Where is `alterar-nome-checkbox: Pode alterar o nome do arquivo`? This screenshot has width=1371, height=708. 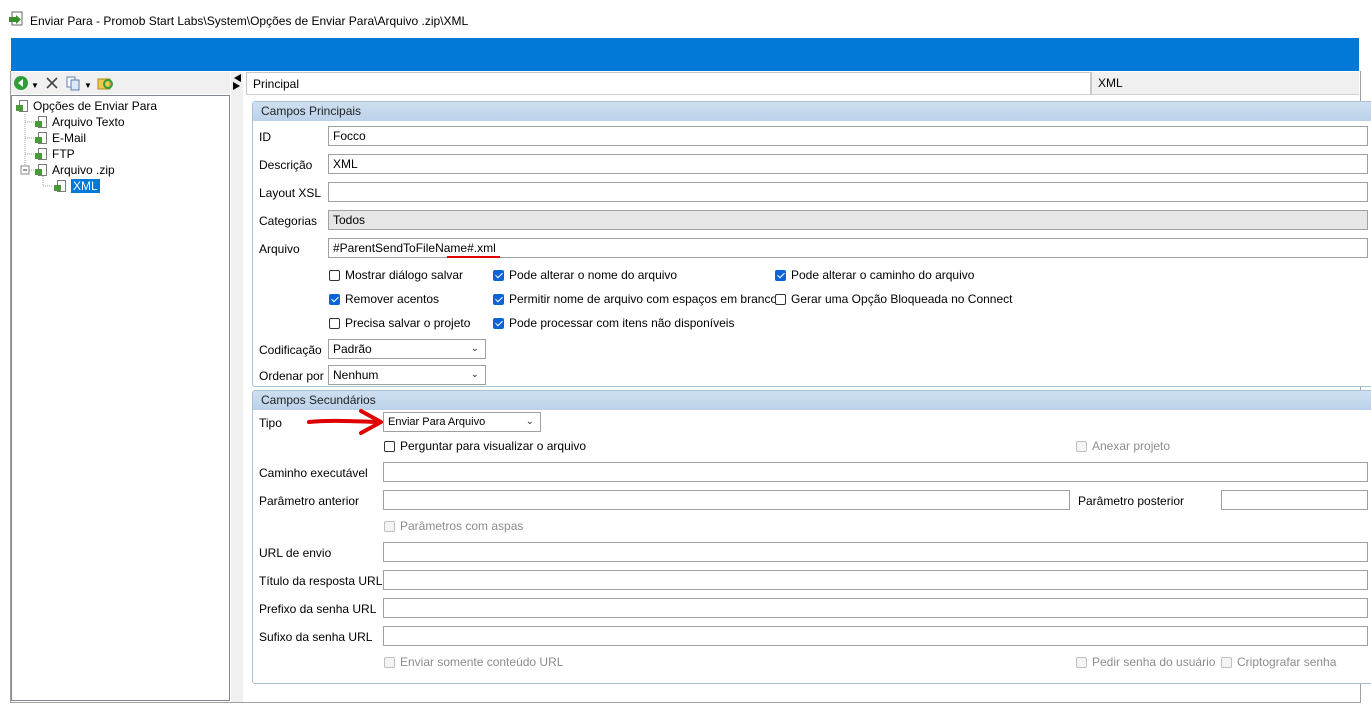
alterar-nome-checkbox: Pode alterar o nome do arquivo is located at coordinates (585, 275).